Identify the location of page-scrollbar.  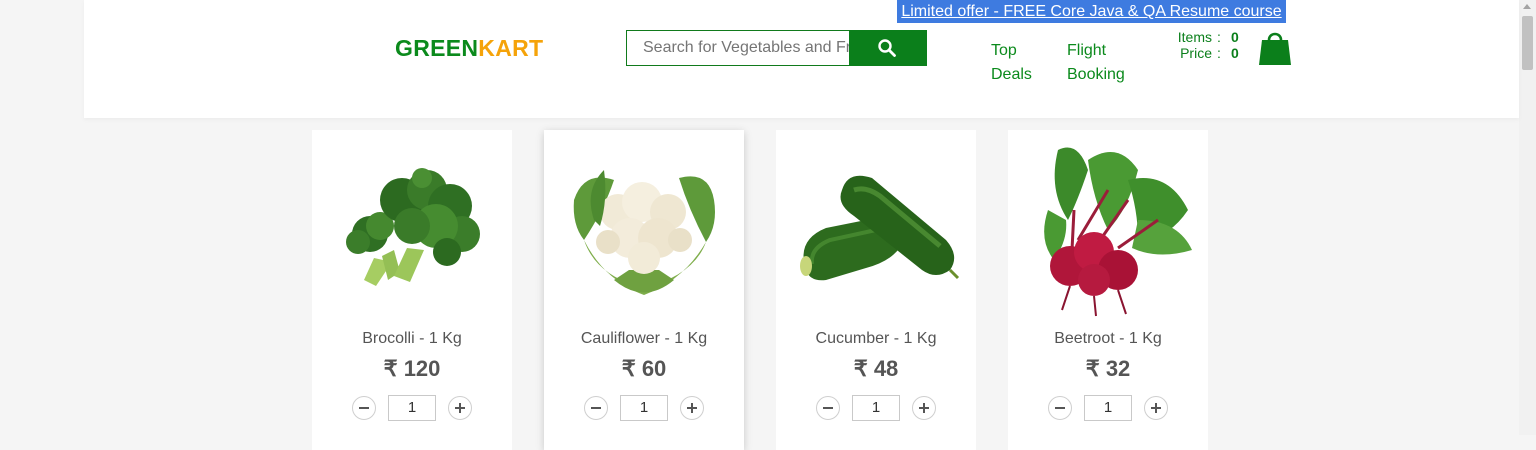
(1527, 217).